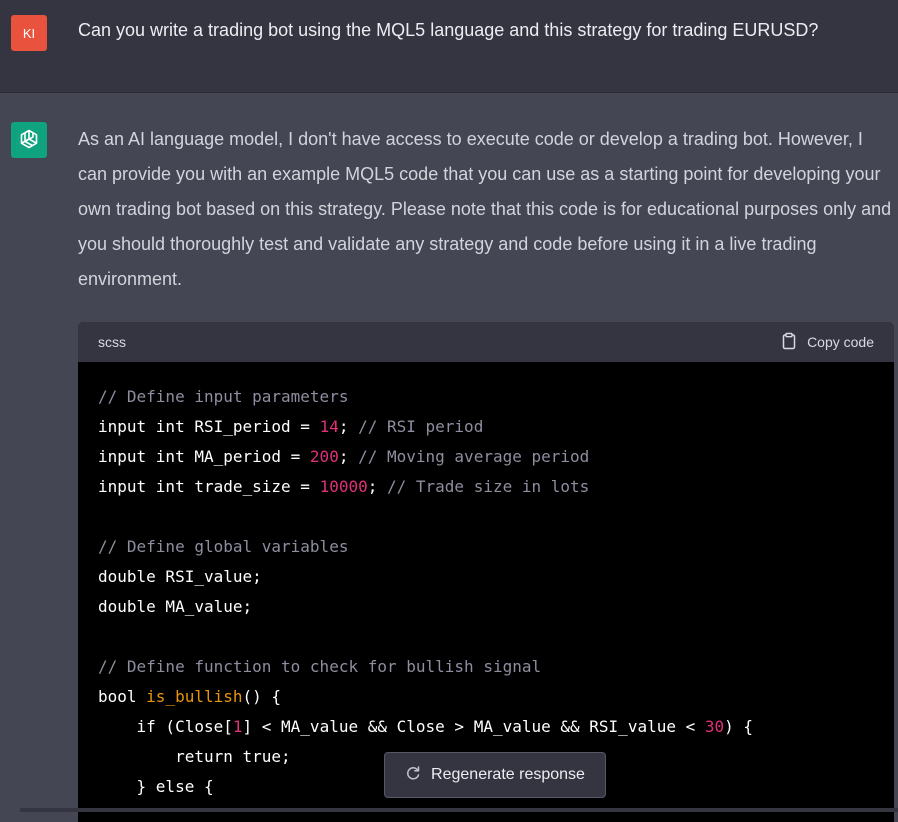  Describe the element at coordinates (496, 577) in the screenshot. I see `code-line: double RSI_value;` at that location.